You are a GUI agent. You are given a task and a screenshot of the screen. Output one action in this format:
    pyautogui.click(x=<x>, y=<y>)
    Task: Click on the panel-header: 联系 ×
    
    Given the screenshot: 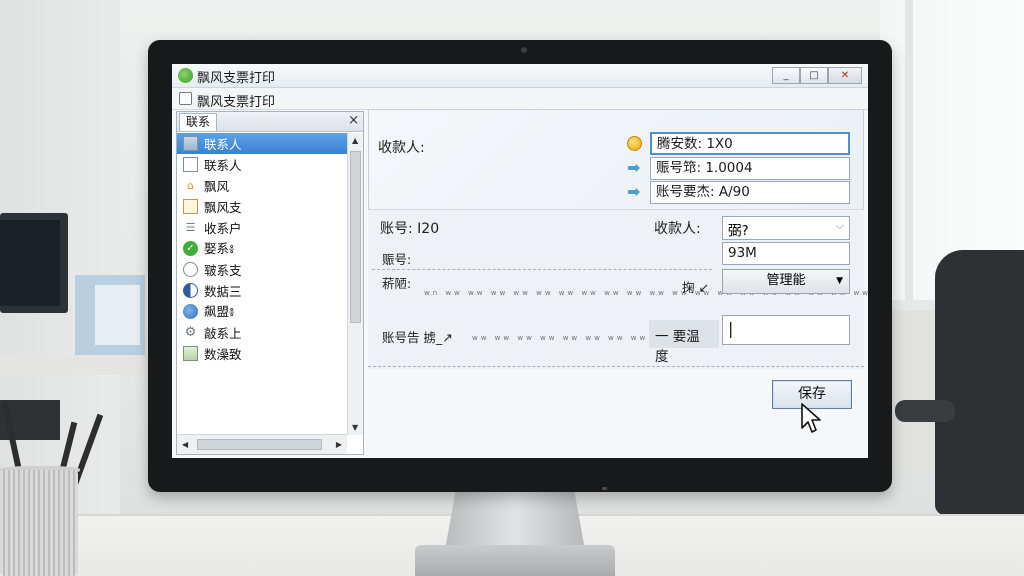 What is the action you would take?
    pyautogui.click(x=270, y=122)
    